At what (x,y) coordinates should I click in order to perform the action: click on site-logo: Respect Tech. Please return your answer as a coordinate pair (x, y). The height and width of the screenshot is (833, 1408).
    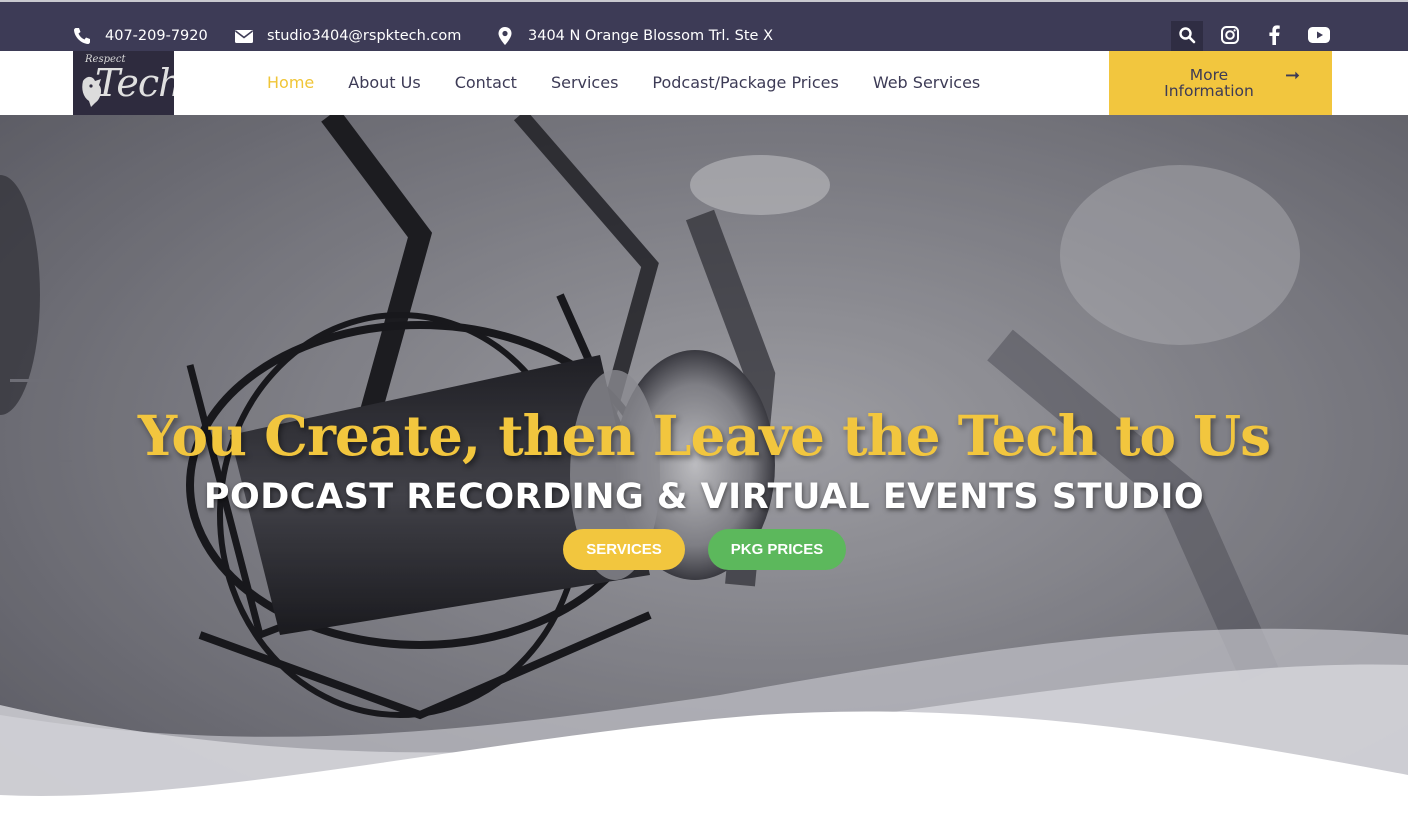
    Looking at the image, I should click on (123, 83).